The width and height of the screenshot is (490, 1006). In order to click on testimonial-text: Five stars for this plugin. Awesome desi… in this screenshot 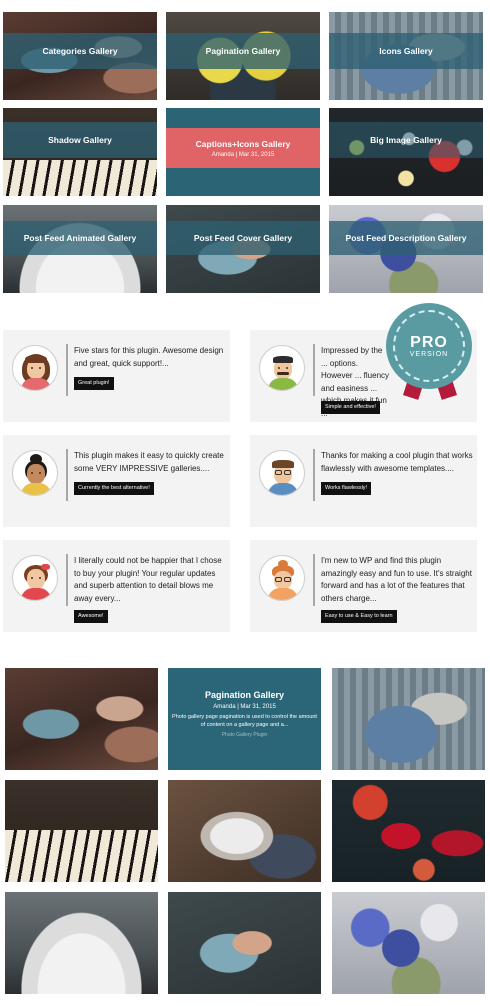, I will do `click(149, 357)`.